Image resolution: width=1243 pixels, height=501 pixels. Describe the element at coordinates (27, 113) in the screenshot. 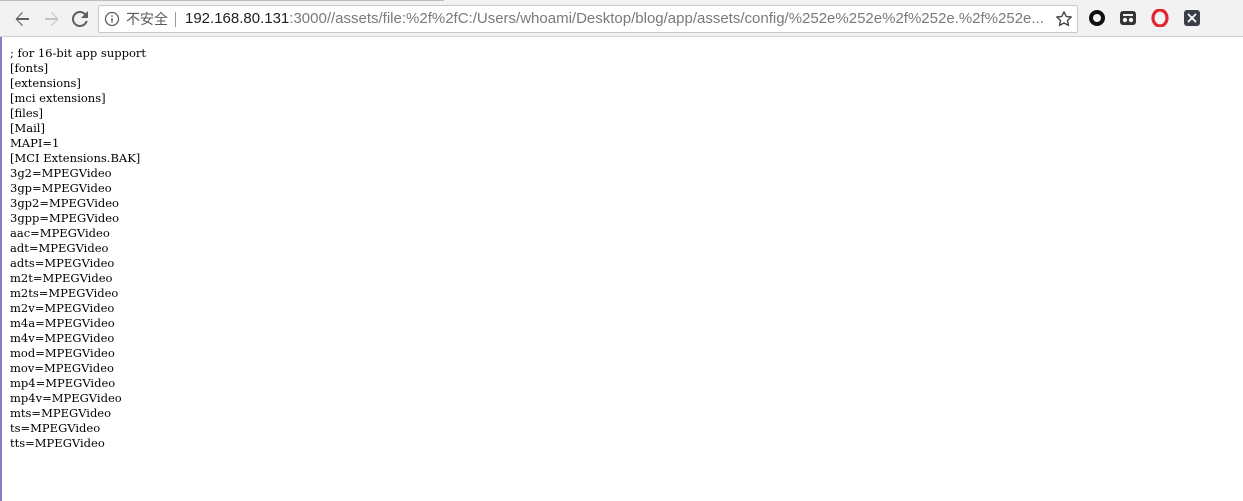

I see `file-line: [files]` at that location.